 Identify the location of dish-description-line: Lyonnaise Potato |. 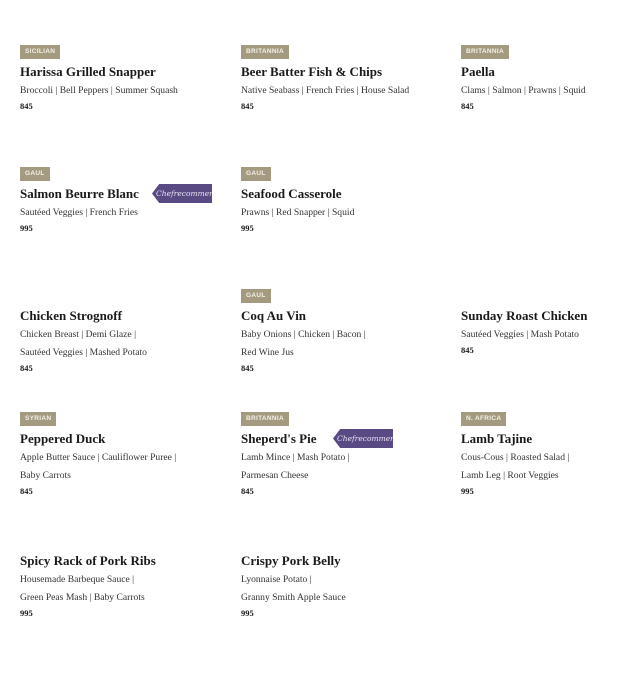
(276, 579).